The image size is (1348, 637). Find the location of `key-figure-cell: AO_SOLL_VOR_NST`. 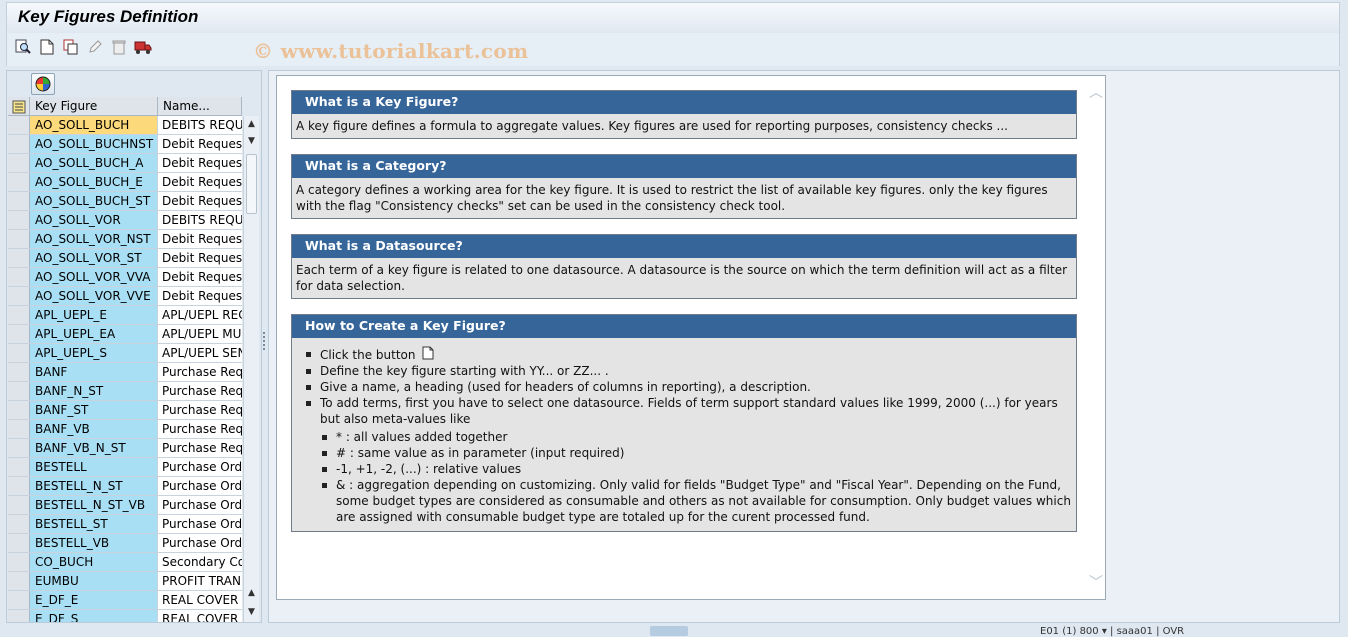

key-figure-cell: AO_SOLL_VOR_NST is located at coordinates (94, 239).